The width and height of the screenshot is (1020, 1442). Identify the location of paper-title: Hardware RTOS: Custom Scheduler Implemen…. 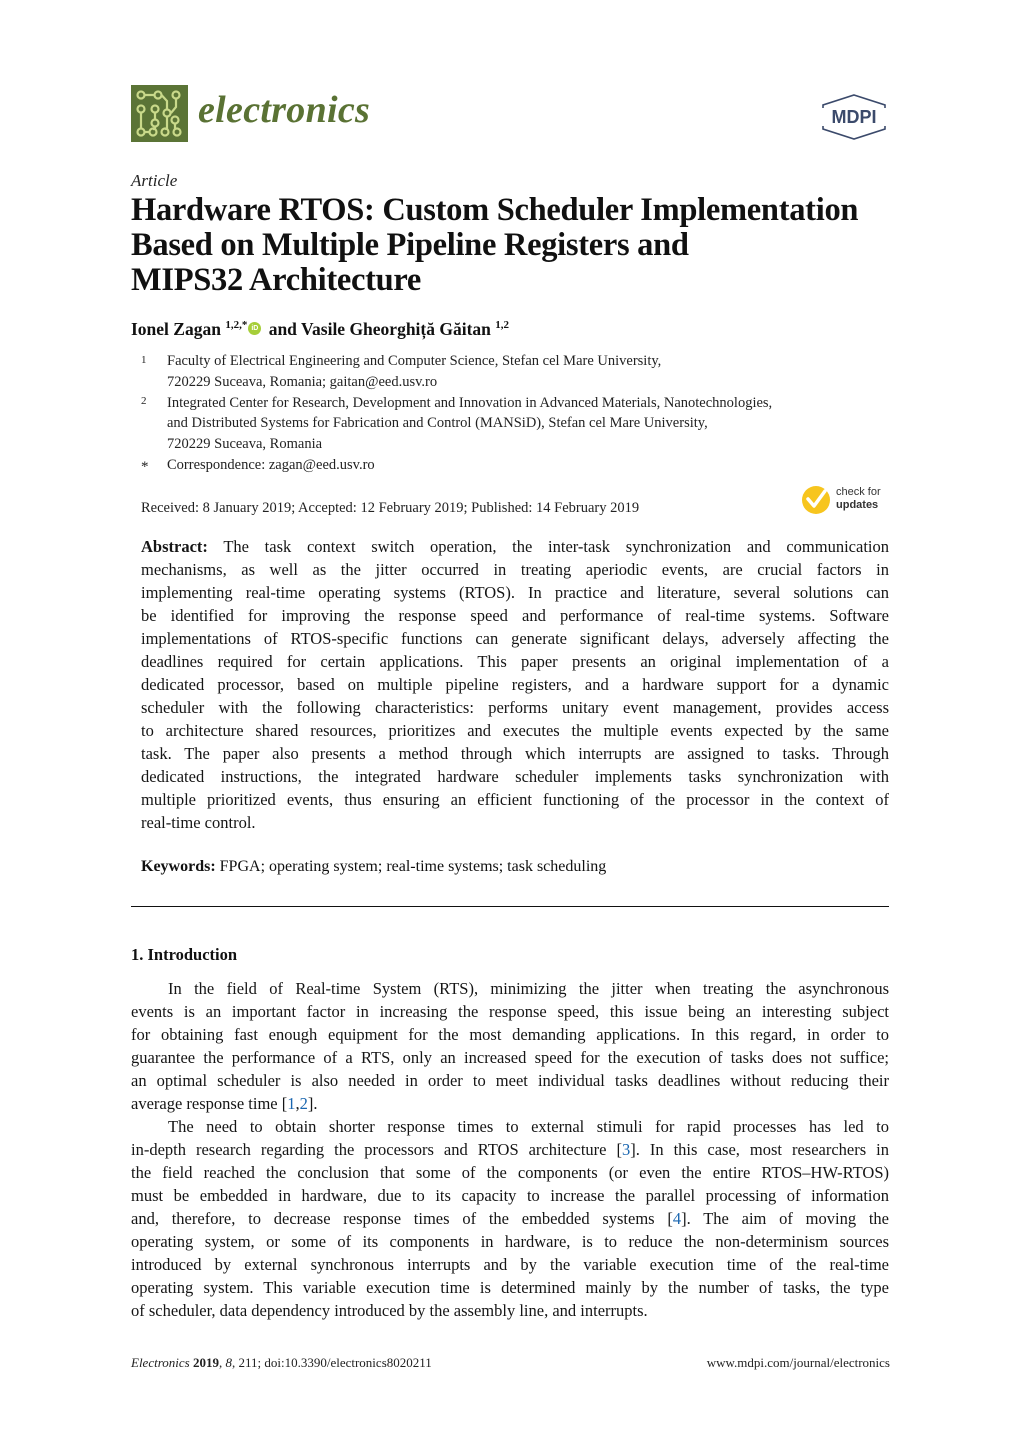
(516, 245).